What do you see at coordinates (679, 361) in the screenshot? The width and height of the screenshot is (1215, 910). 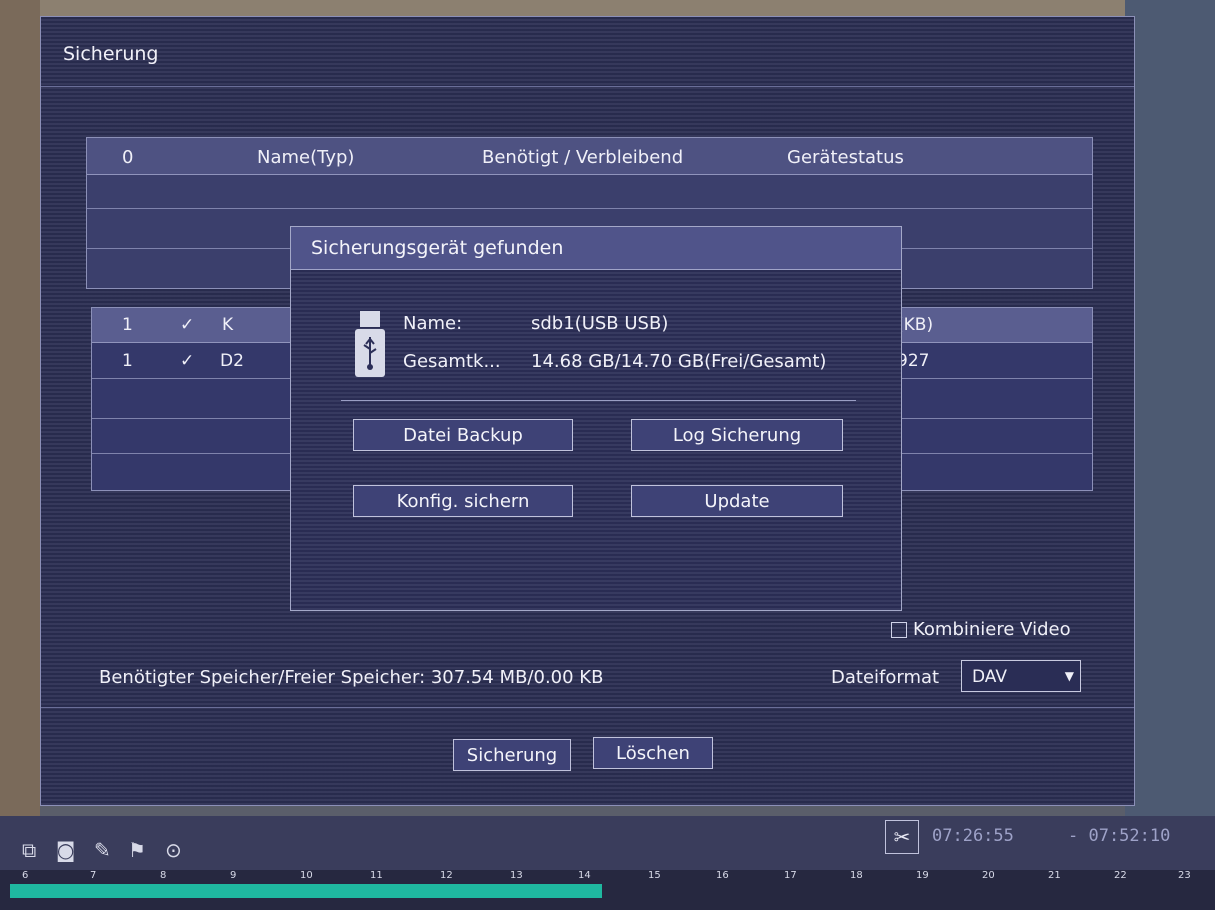 I see `capacity-value: 14.68 GB/14.70 GB(Frei/Gesamt)` at bounding box center [679, 361].